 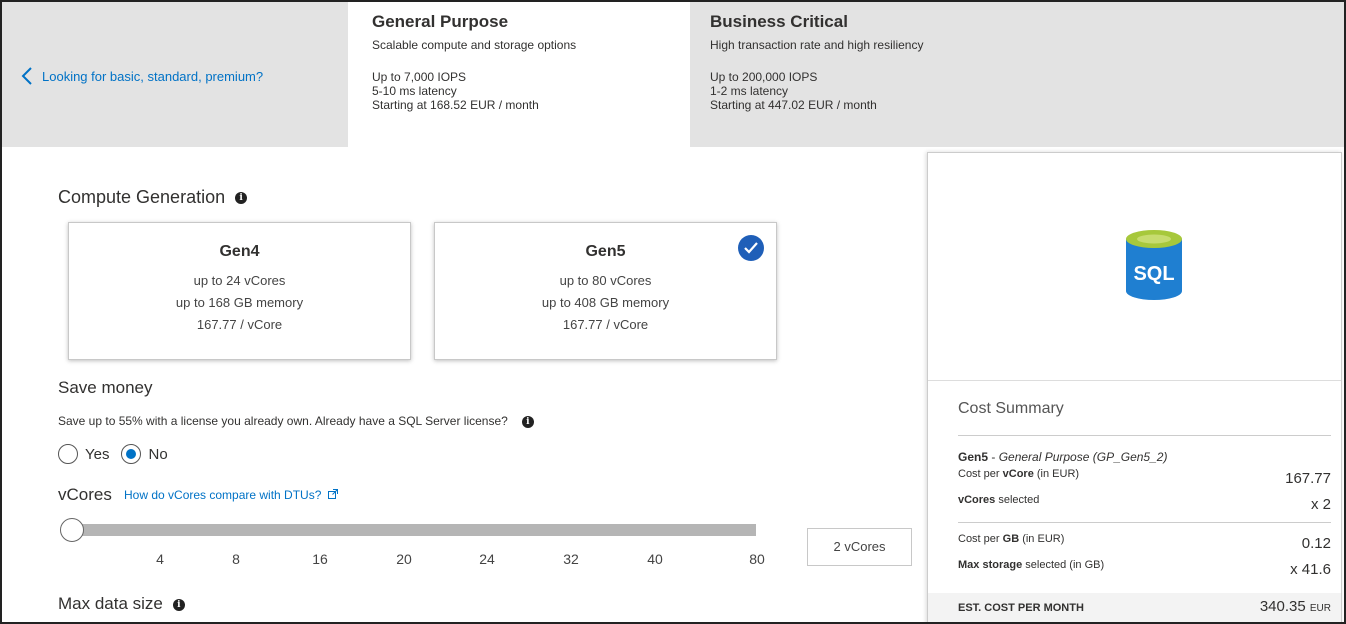 I want to click on radio-no-label: No, so click(x=158, y=454).